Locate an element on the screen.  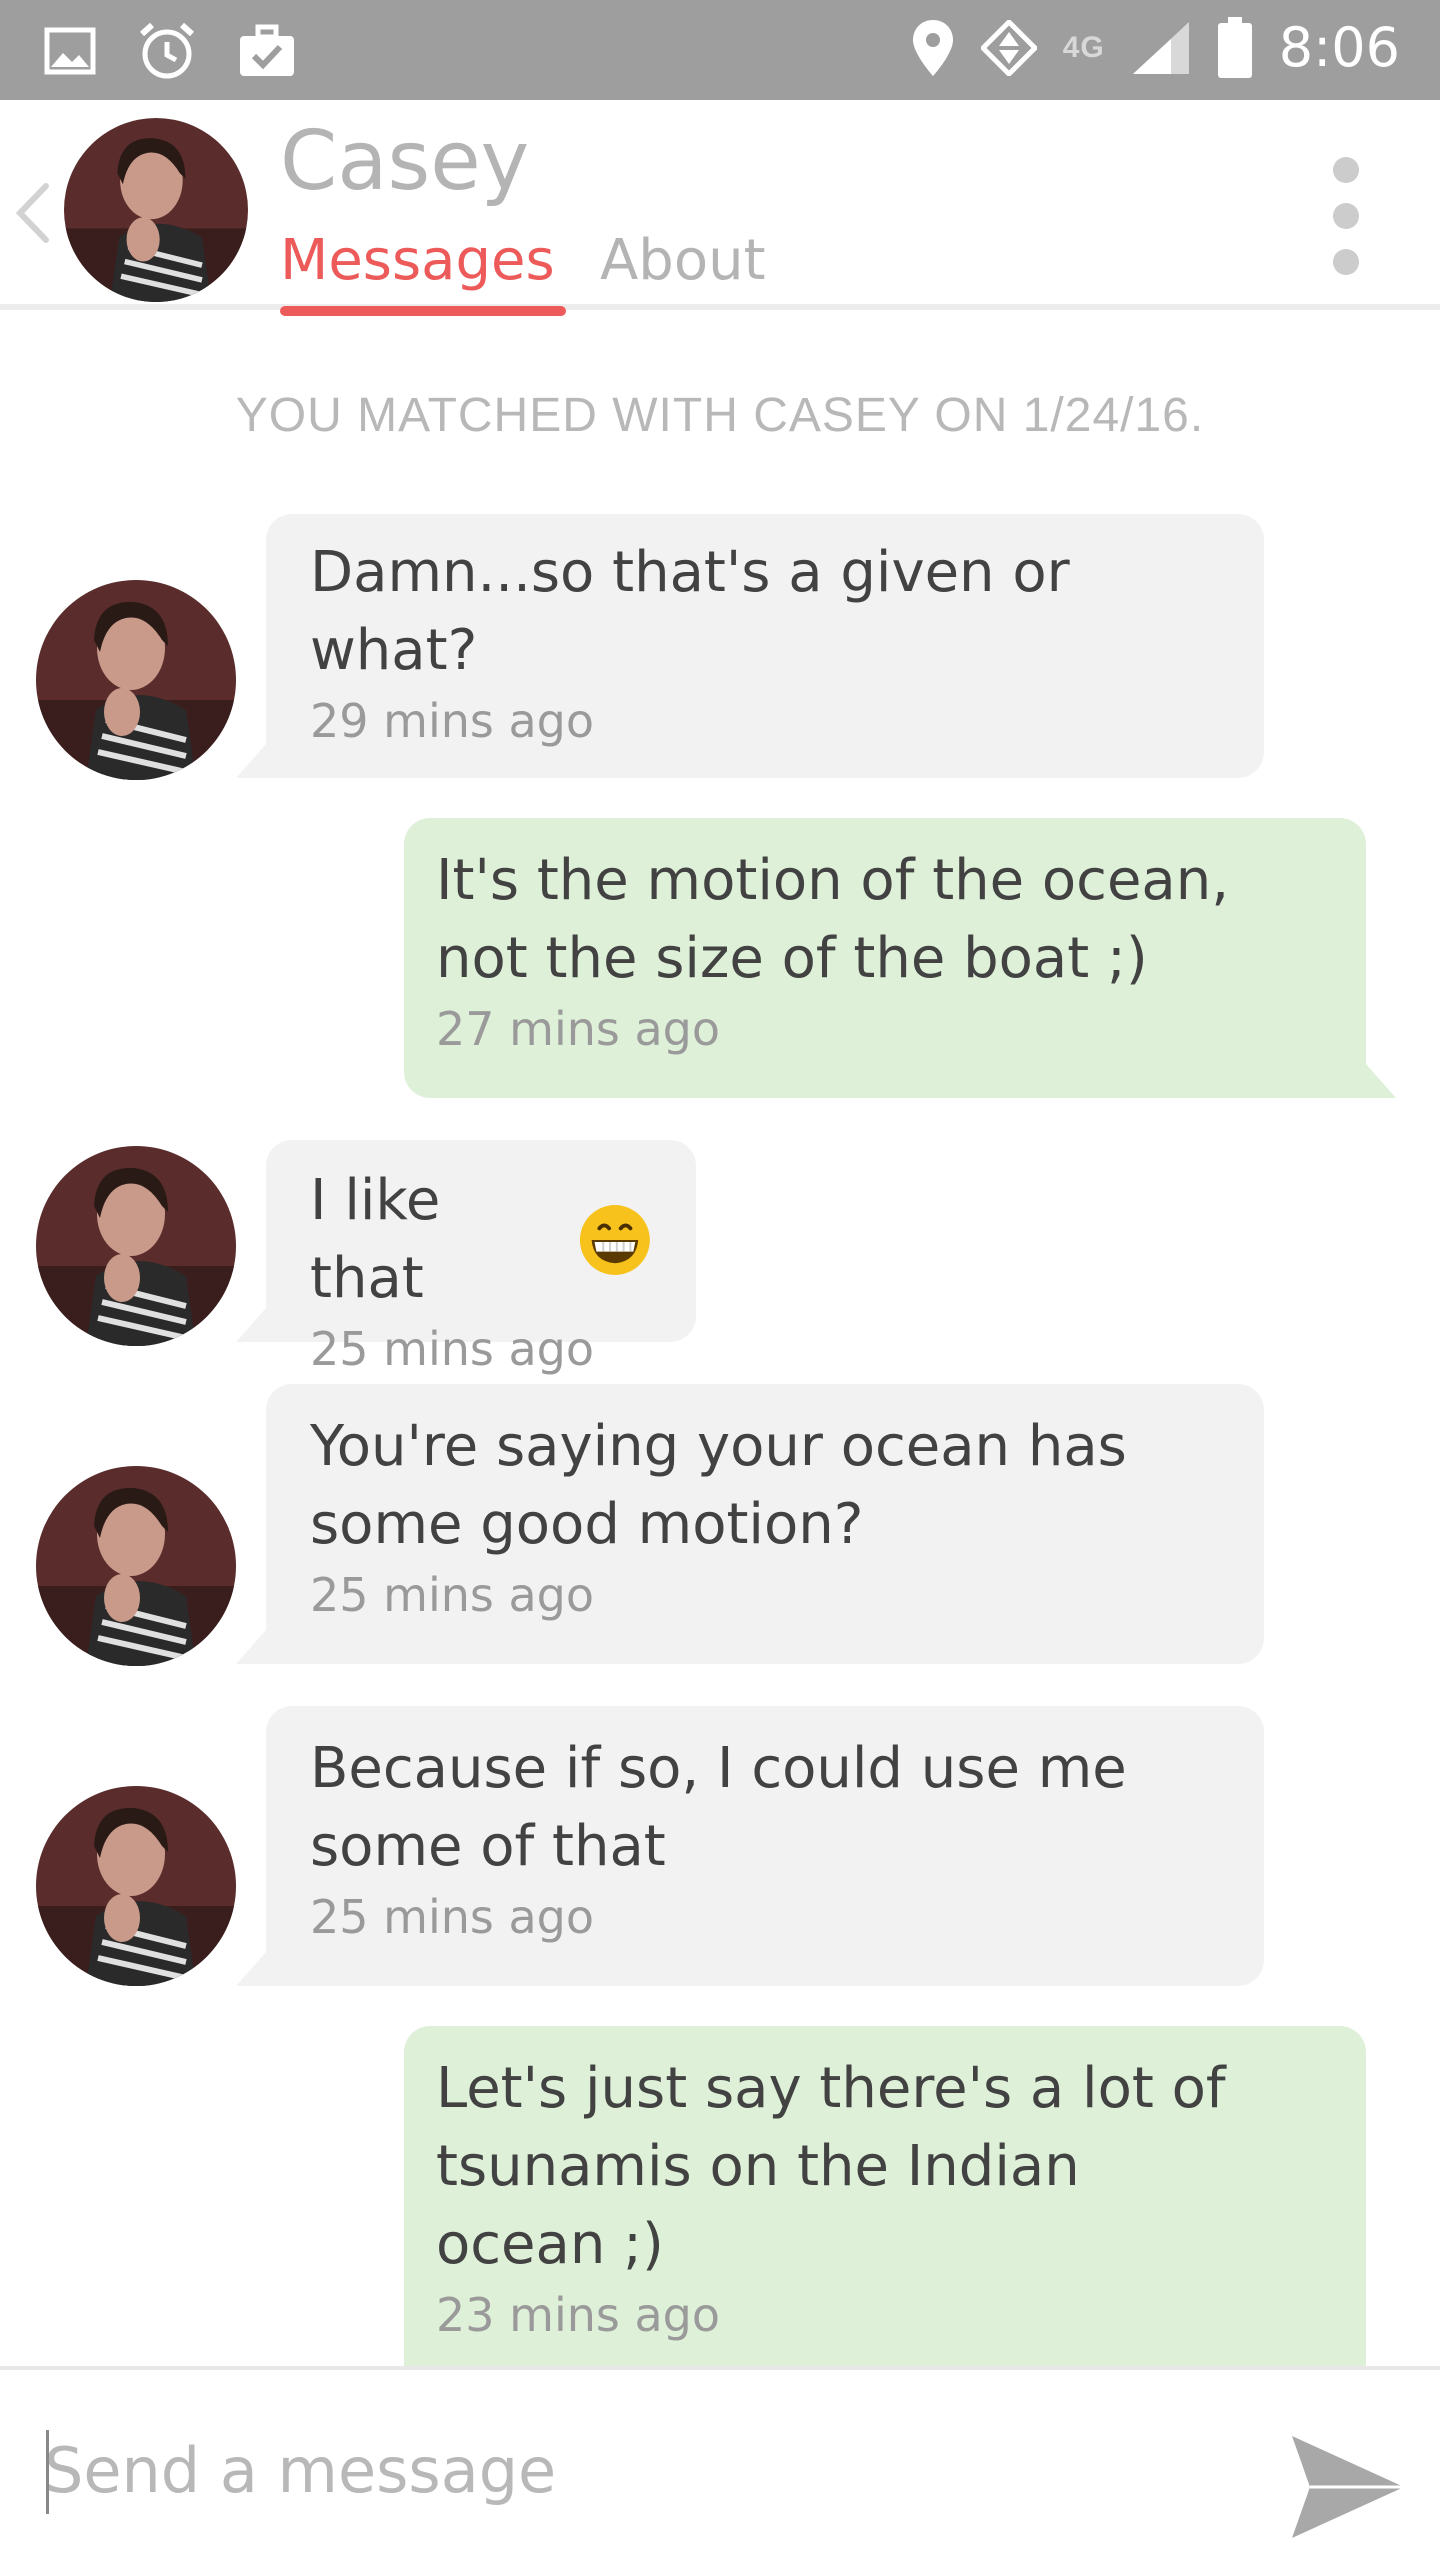
message-text: ocean ;) is located at coordinates (550, 2244).